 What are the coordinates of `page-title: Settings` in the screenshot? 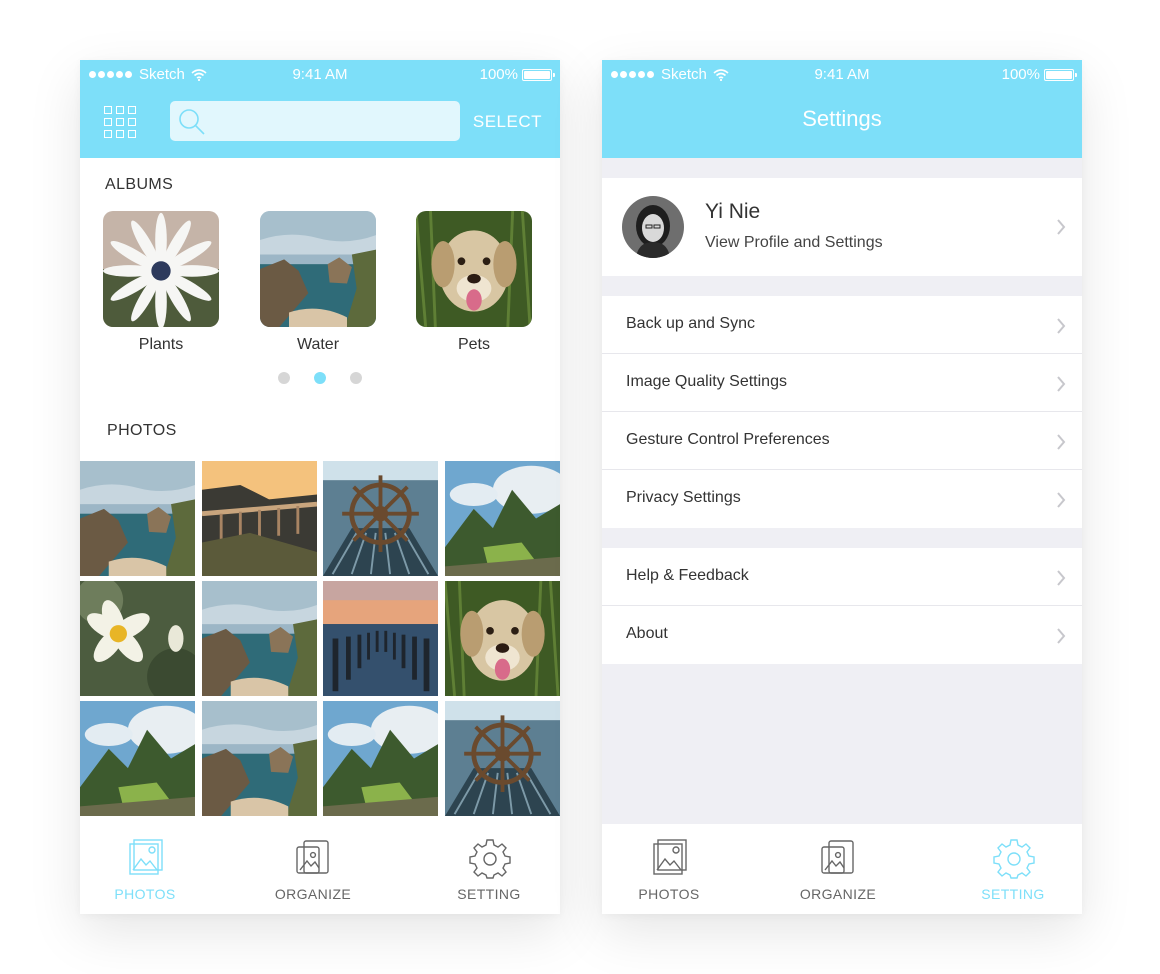 It's located at (842, 118).